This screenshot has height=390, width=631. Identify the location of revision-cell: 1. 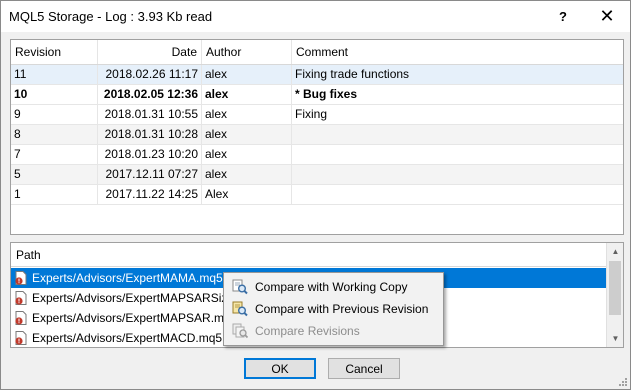
(54, 194).